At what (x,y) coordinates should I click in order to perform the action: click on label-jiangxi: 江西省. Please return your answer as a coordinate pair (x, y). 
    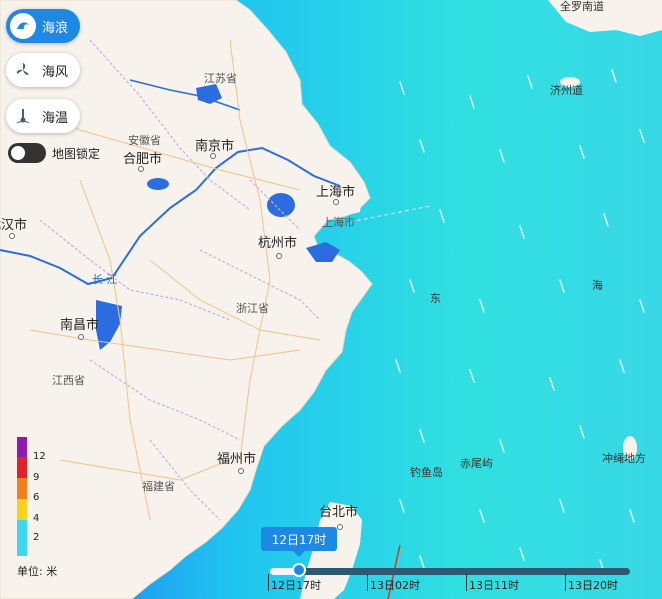
    Looking at the image, I should click on (68, 380).